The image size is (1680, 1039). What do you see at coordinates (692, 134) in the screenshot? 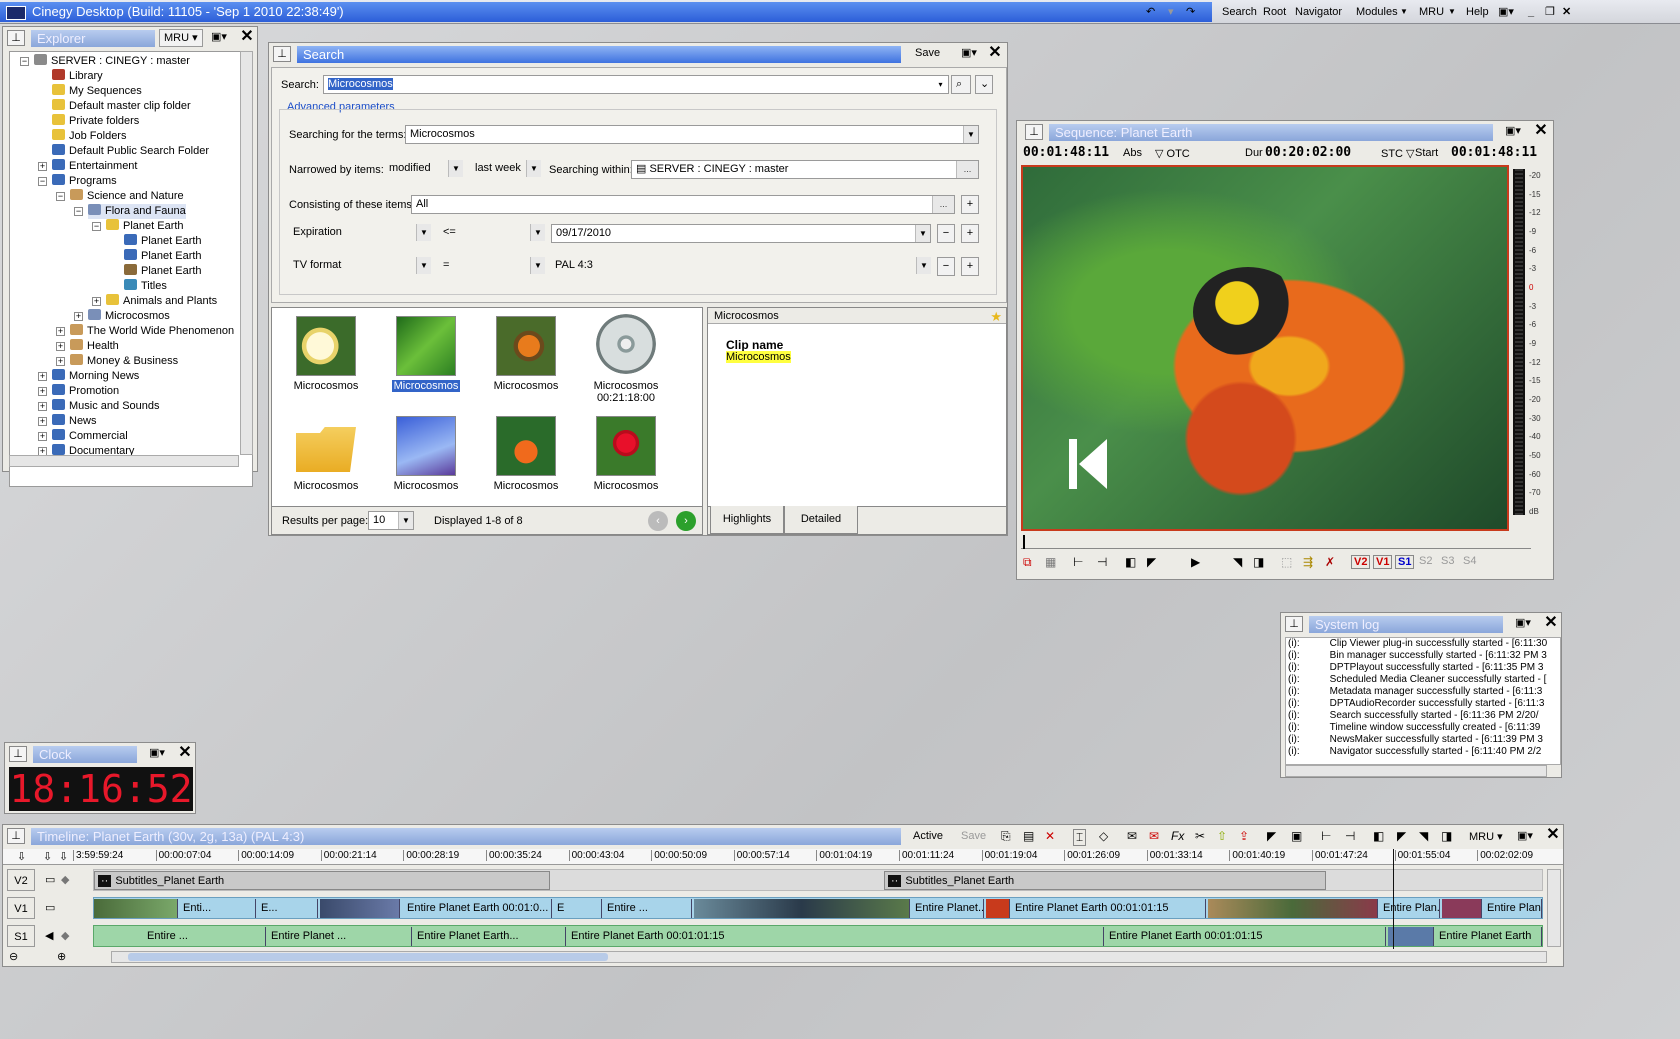
I see `terms-input: Microcosmos ▼` at bounding box center [692, 134].